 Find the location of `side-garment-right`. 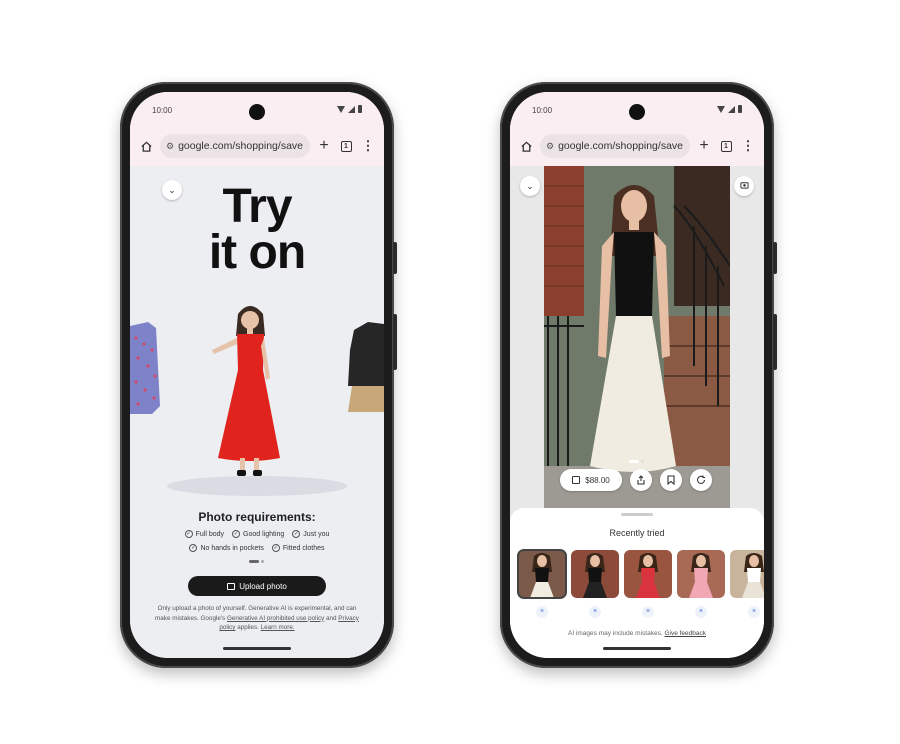

side-garment-right is located at coordinates (366, 367).